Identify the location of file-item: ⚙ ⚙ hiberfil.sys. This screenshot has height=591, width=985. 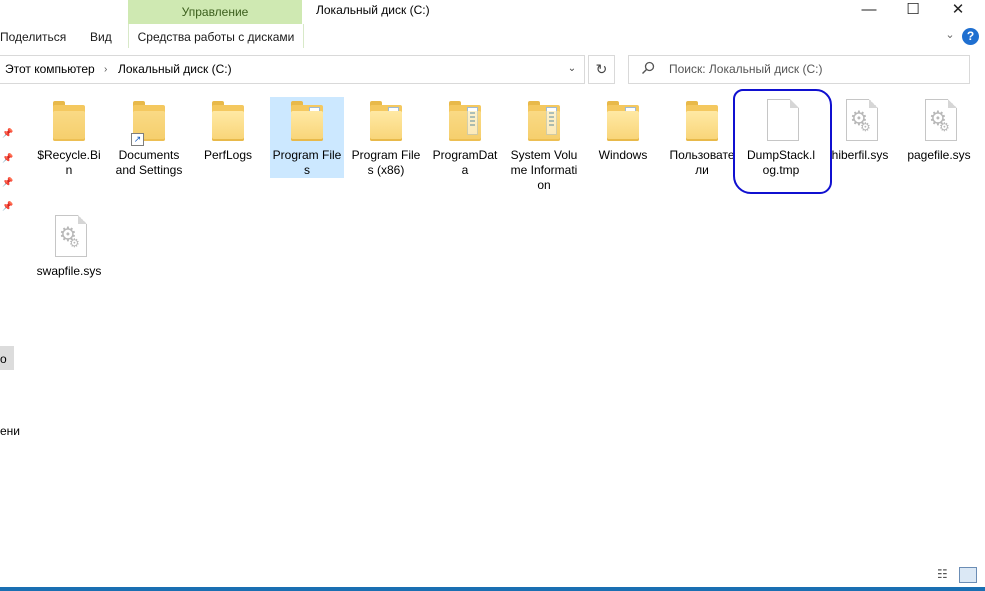
(860, 130).